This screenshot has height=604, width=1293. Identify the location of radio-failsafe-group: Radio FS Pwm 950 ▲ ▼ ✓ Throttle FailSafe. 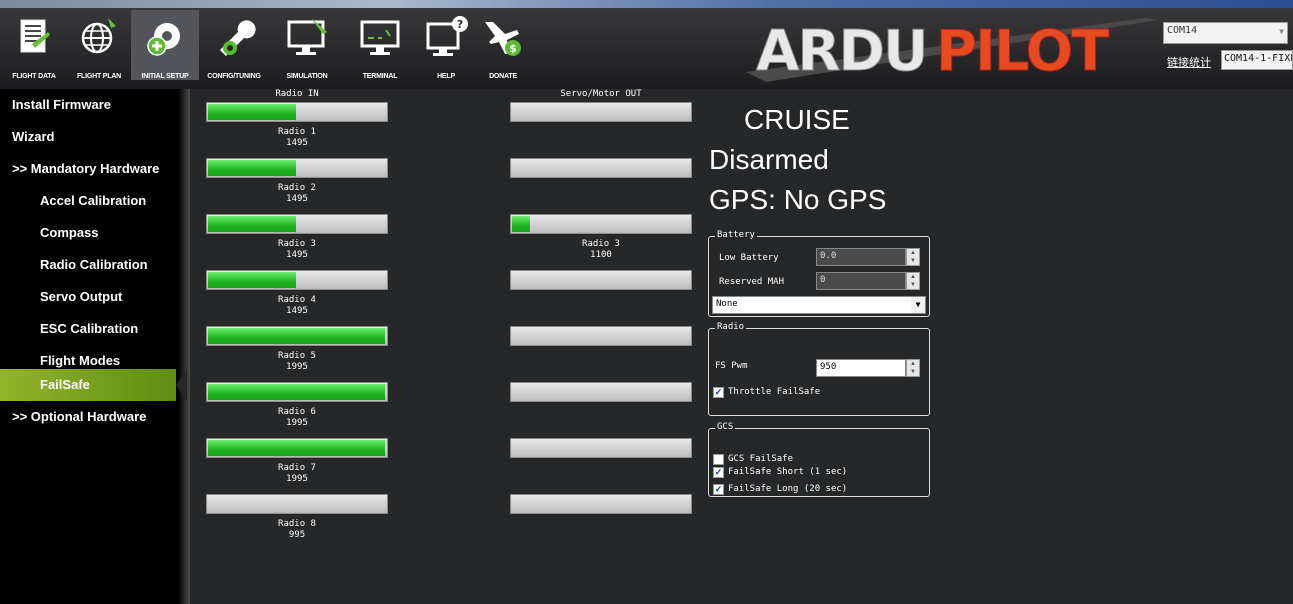
(819, 369).